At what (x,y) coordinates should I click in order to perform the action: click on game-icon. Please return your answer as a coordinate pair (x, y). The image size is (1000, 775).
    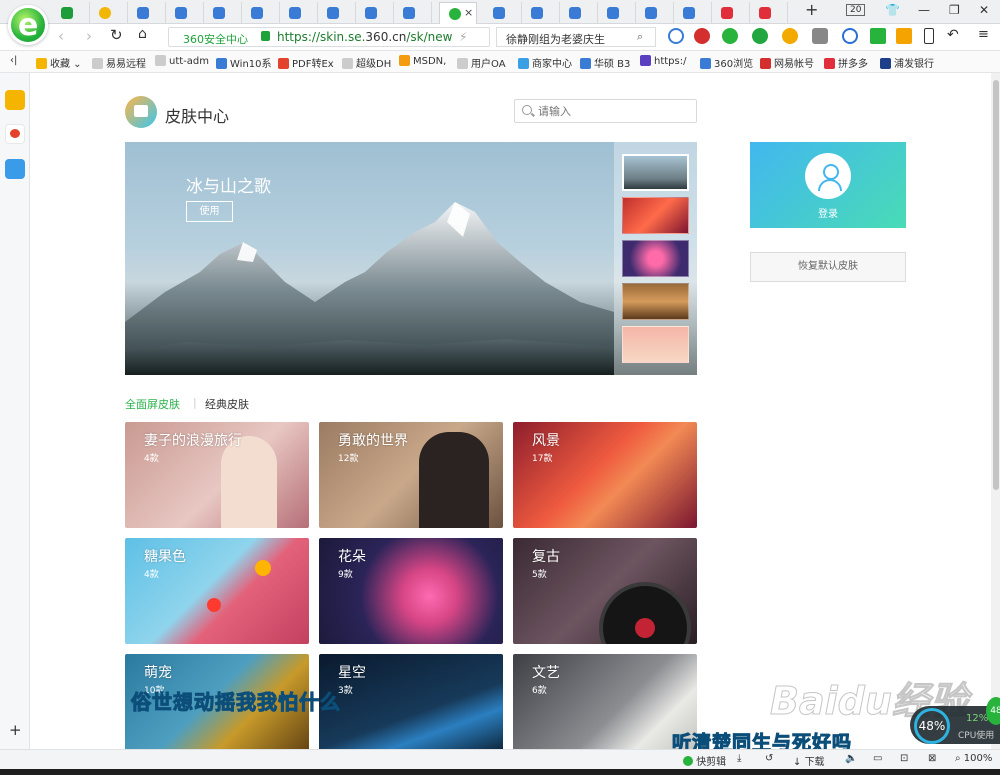
    Looking at the image, I should click on (702, 36).